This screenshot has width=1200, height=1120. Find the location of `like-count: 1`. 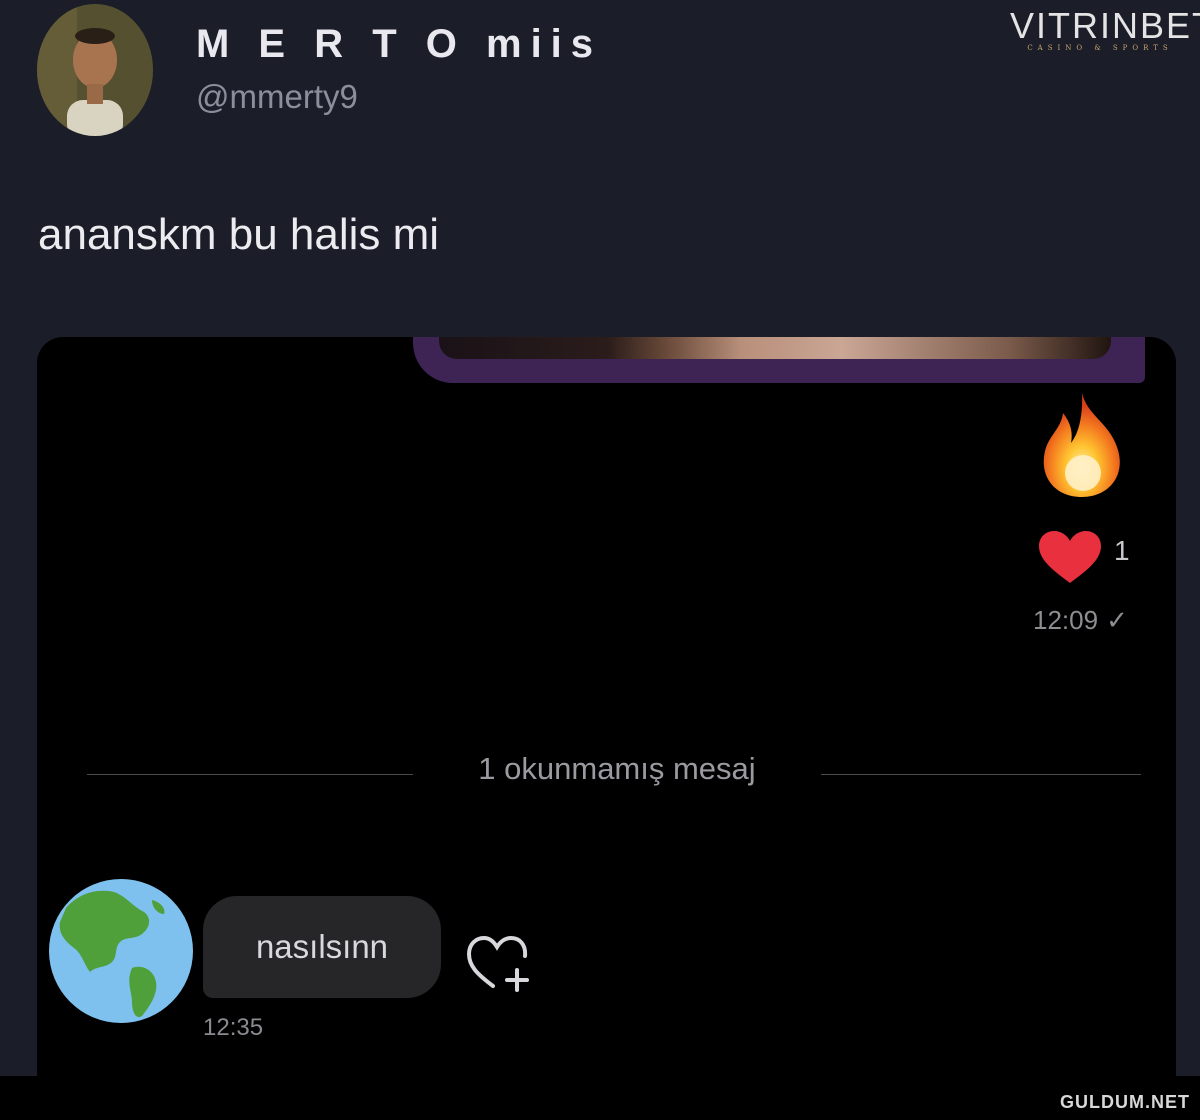

like-count: 1 is located at coordinates (1122, 550).